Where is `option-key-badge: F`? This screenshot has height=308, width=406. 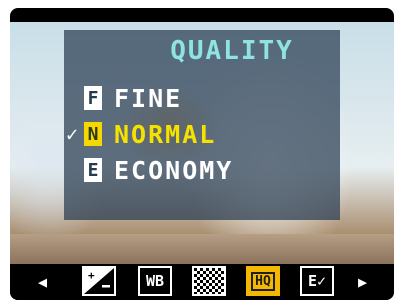
option-key-badge: F is located at coordinates (93, 98).